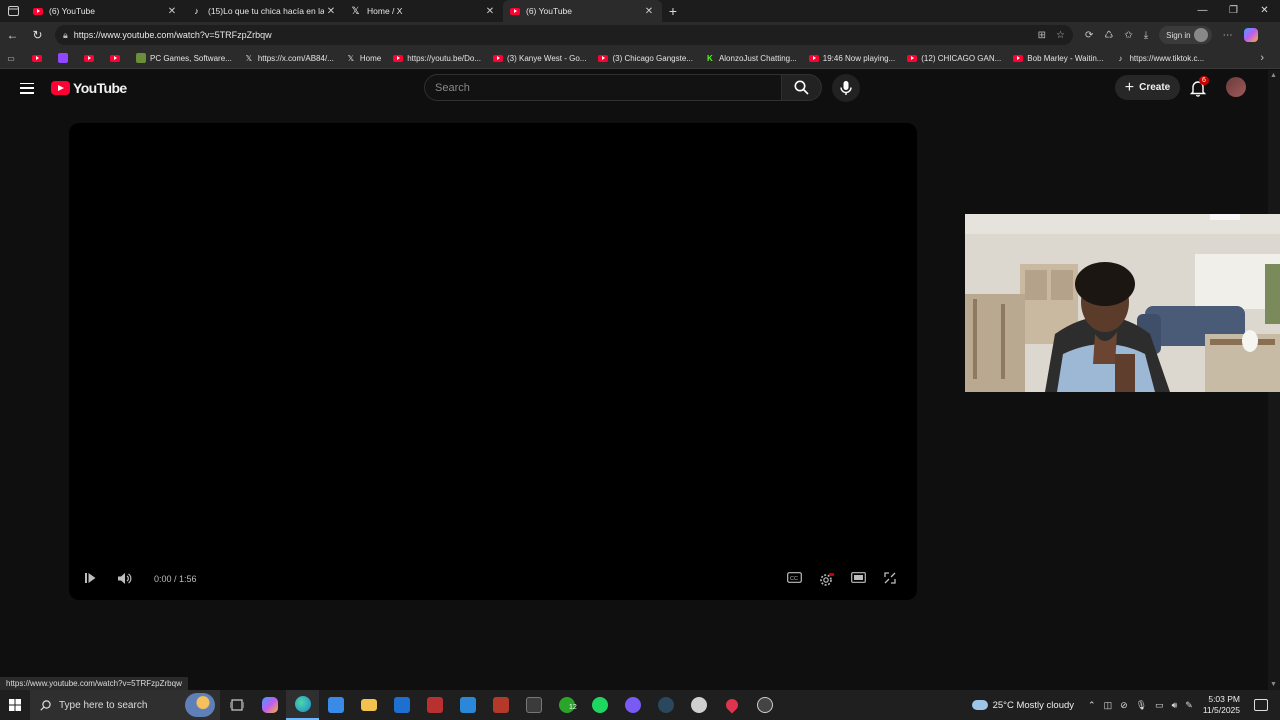 The image size is (1280, 720). What do you see at coordinates (533, 705) in the screenshot?
I see `app-portrait-icon` at bounding box center [533, 705].